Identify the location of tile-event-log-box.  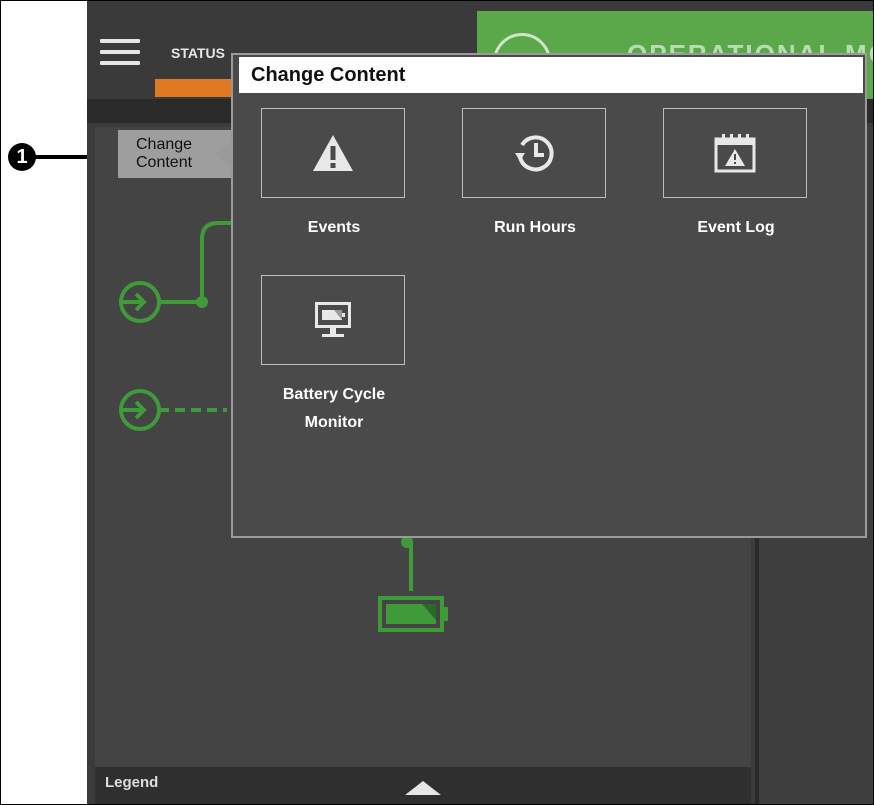
(735, 153).